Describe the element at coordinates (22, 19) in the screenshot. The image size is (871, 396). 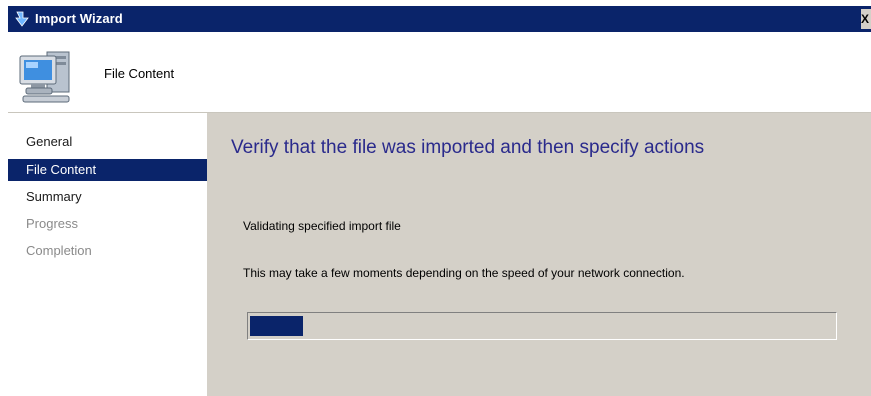
I see `wizard-arrow-icon` at that location.